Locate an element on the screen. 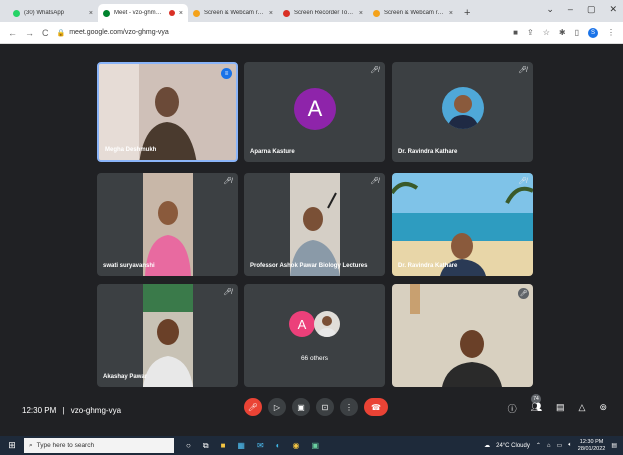 The image size is (623, 455). chrome-icon: ◉ is located at coordinates (296, 446).